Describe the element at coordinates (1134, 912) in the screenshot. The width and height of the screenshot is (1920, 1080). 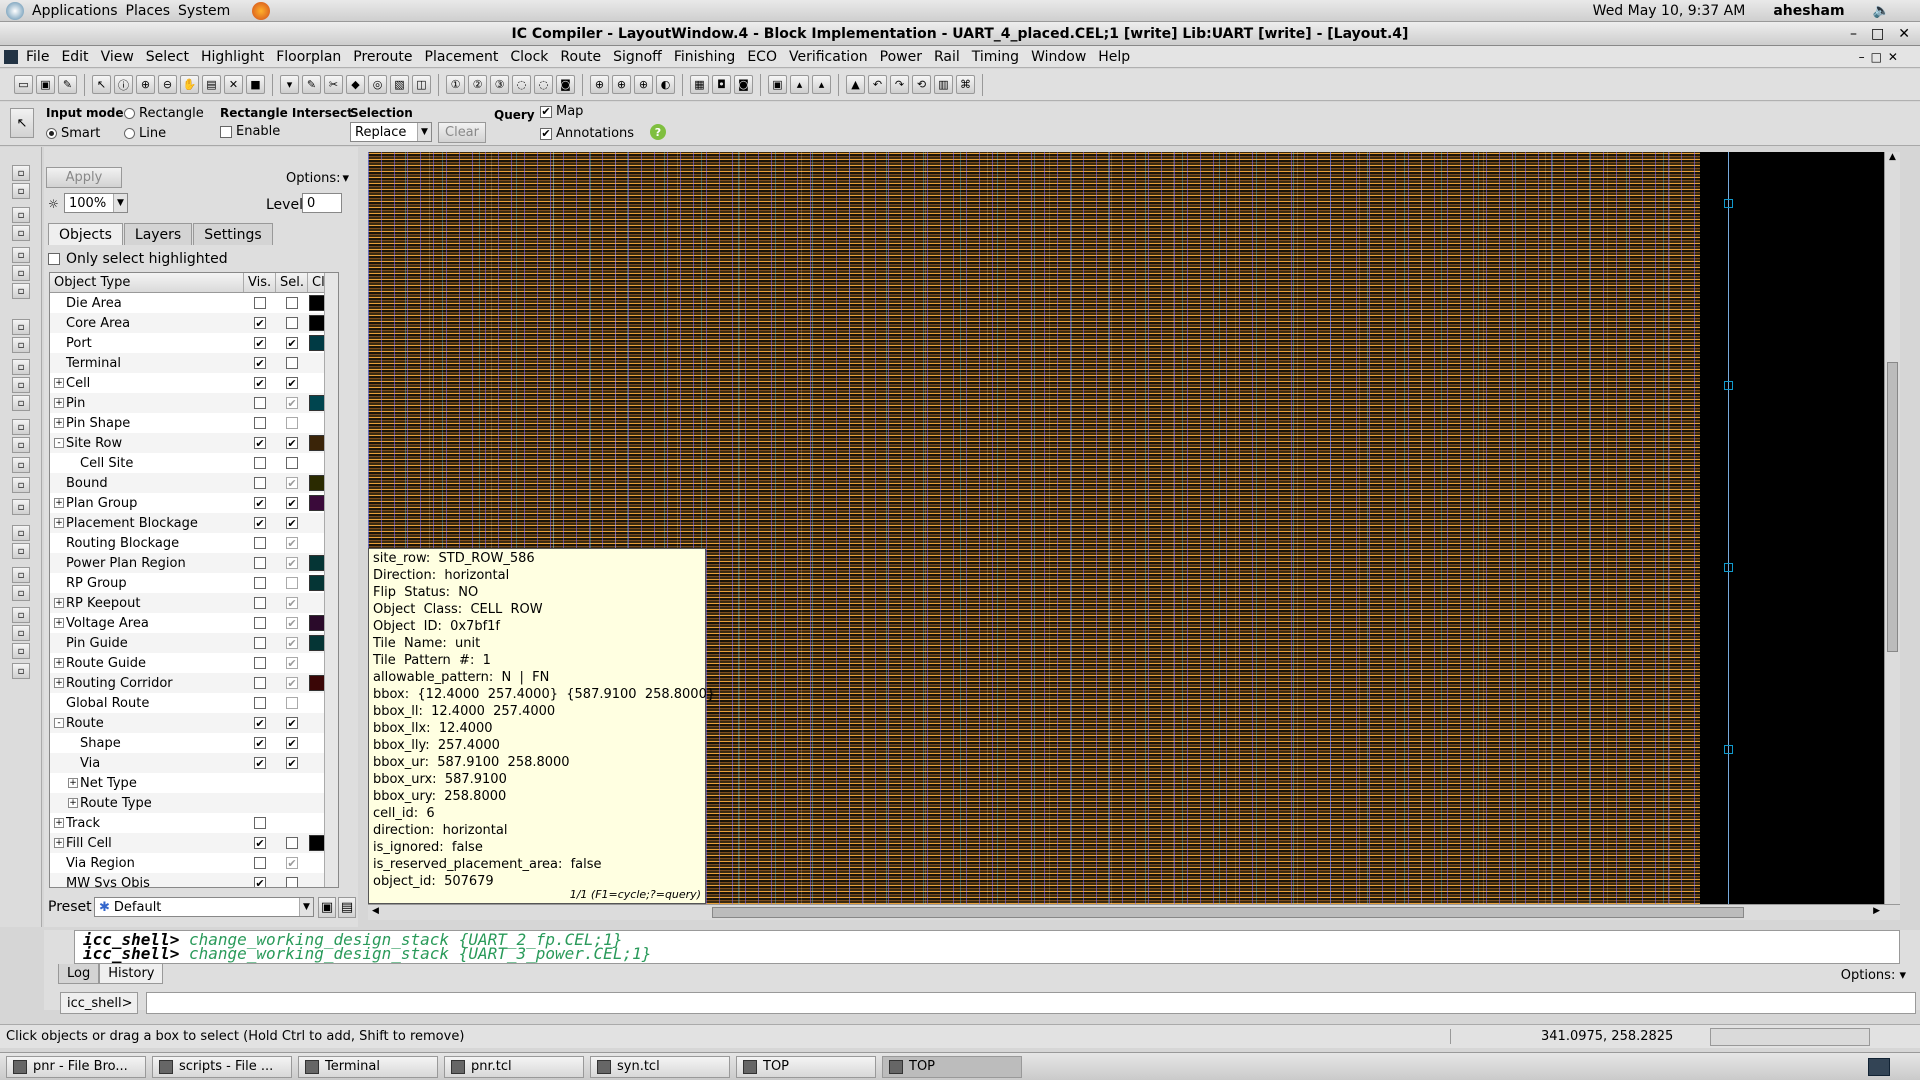
I see `canvas-horizontal-scrollbar: ◀ ▶` at that location.